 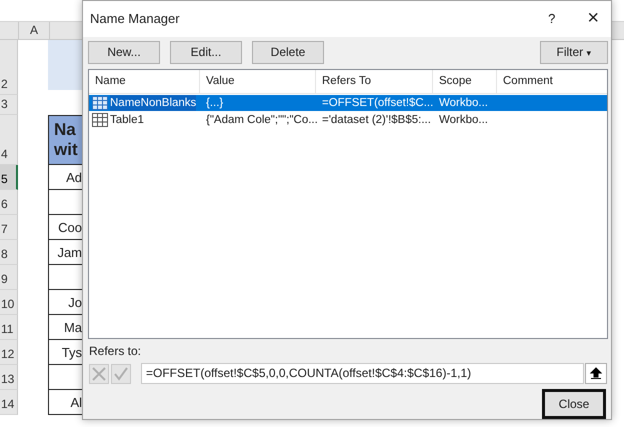 I want to click on refers-to-label: Refers to:, so click(x=115, y=351).